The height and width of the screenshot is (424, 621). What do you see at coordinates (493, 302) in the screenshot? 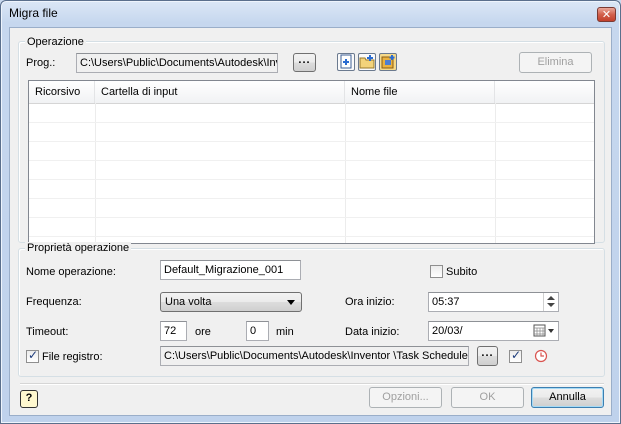
I see `ora-inizio-input: 05:37` at bounding box center [493, 302].